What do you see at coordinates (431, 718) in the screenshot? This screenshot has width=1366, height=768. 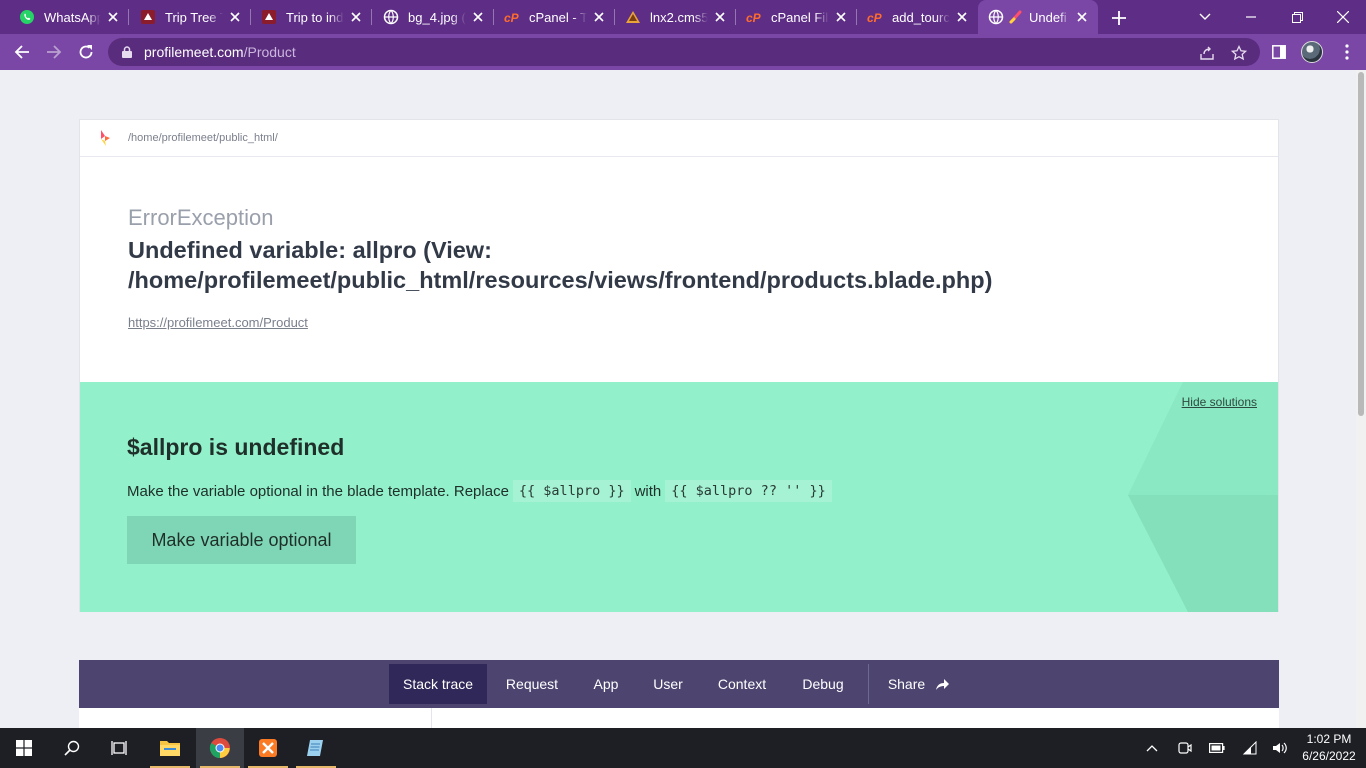 I see `column-divider` at bounding box center [431, 718].